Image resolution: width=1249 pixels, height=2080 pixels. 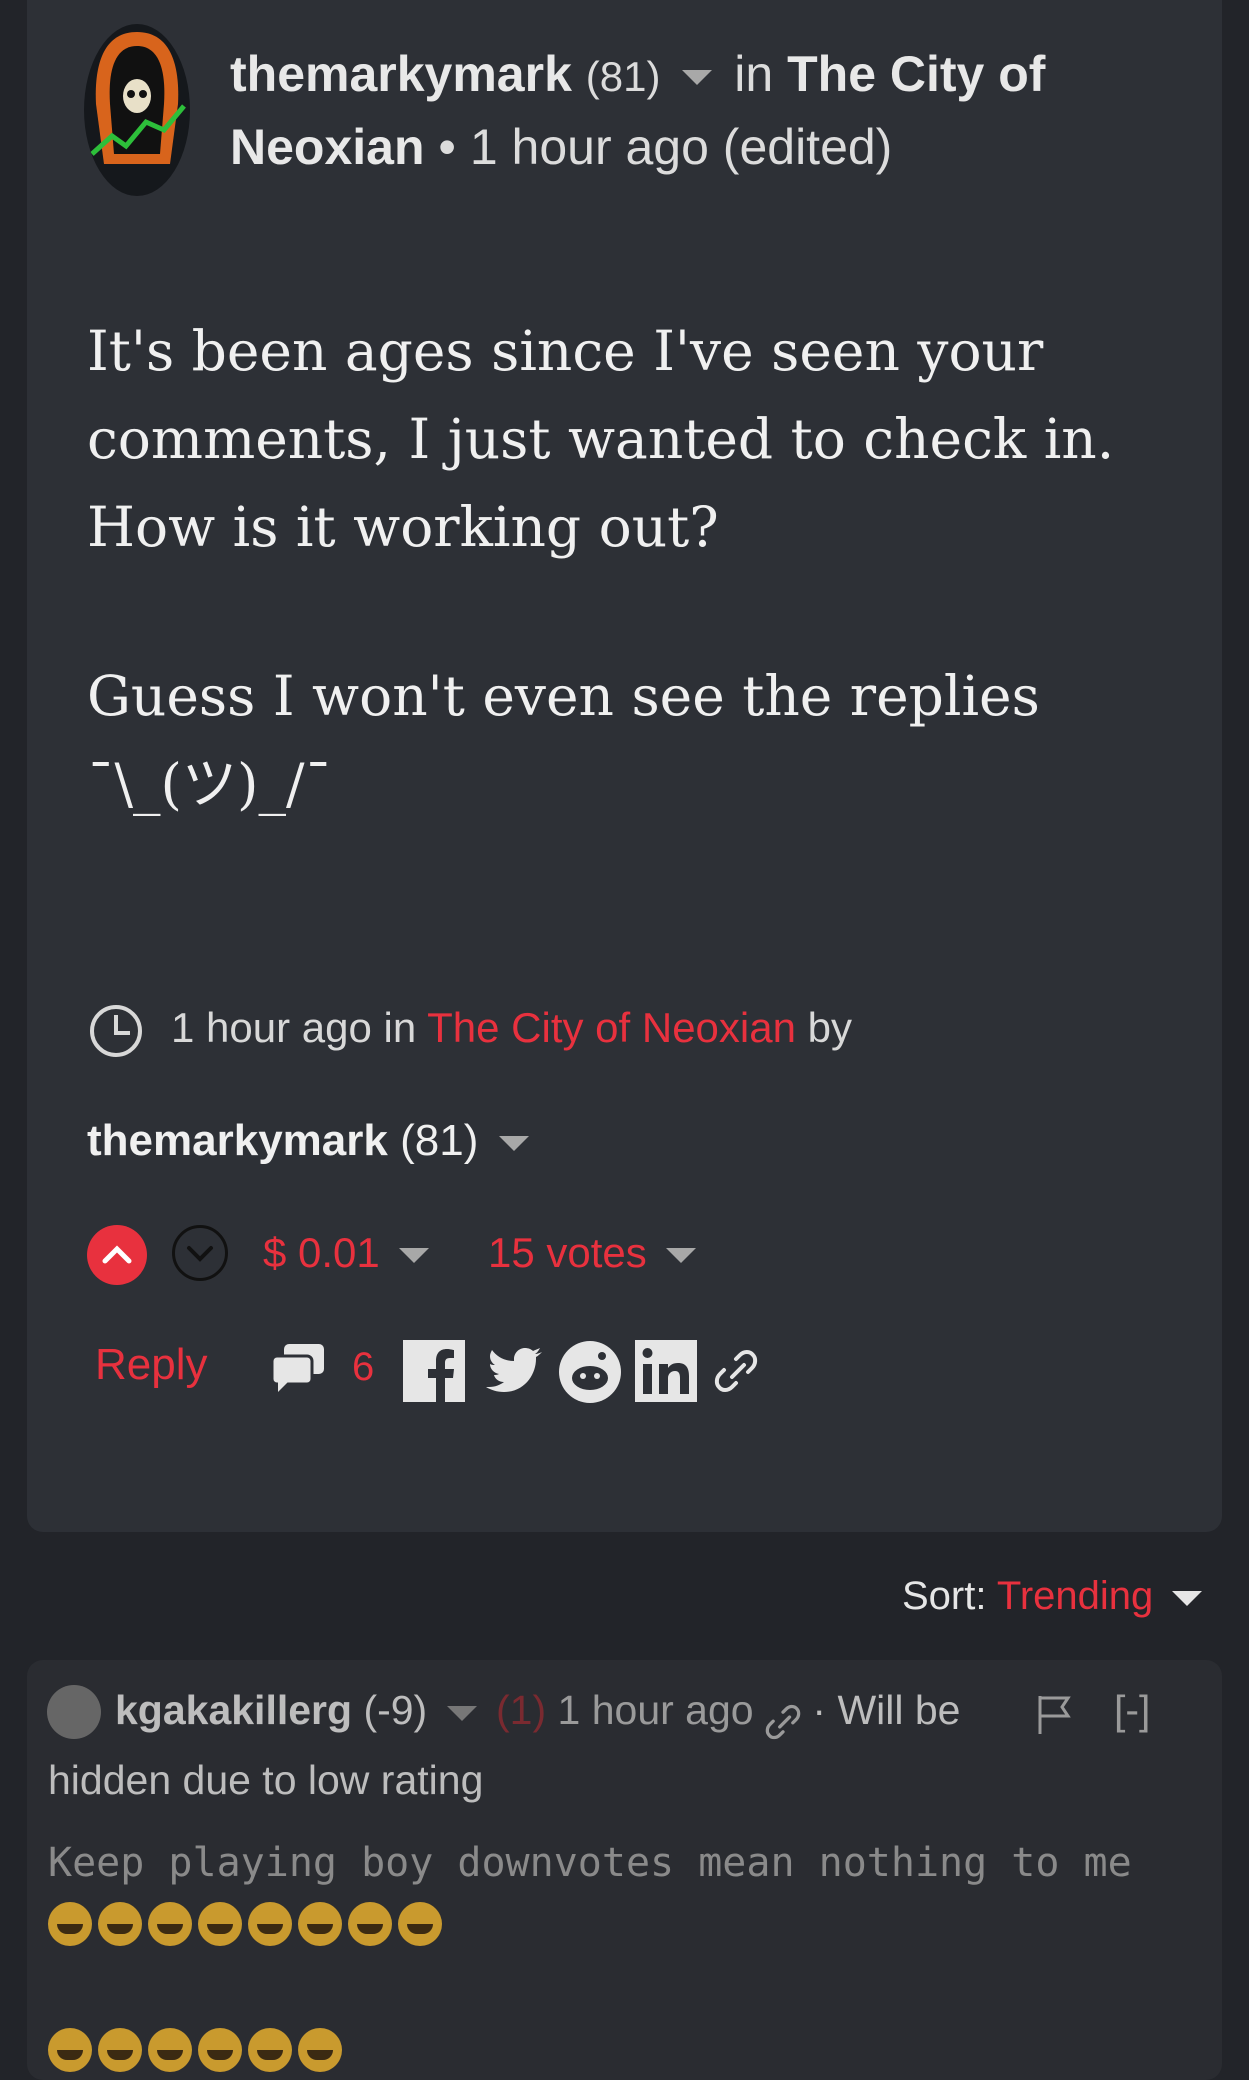 What do you see at coordinates (233, 1710) in the screenshot?
I see `reply-author-name: kgakakillerg` at bounding box center [233, 1710].